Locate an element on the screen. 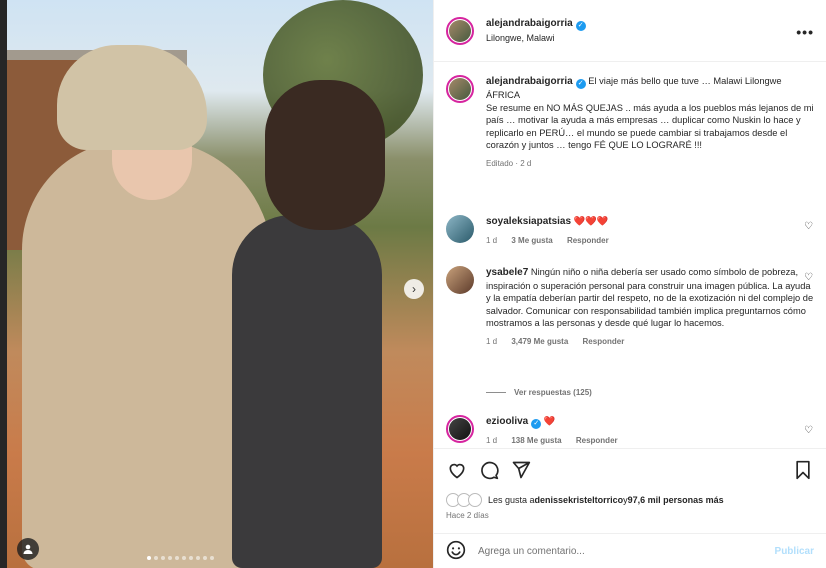 The height and width of the screenshot is (568, 826). caption-meta: Editado · 2 d is located at coordinates (509, 163).